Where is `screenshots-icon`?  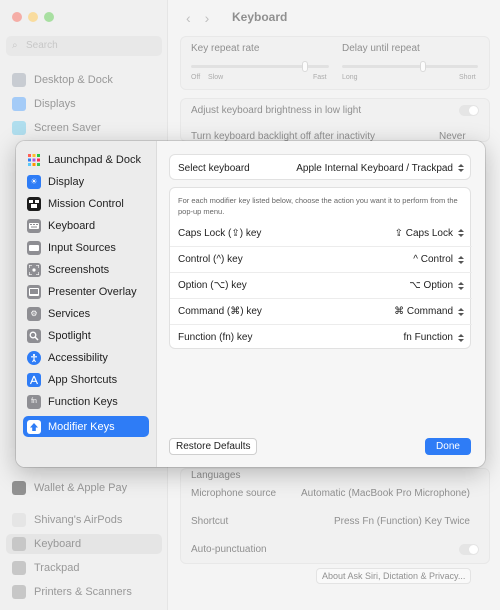 screenshots-icon is located at coordinates (34, 269).